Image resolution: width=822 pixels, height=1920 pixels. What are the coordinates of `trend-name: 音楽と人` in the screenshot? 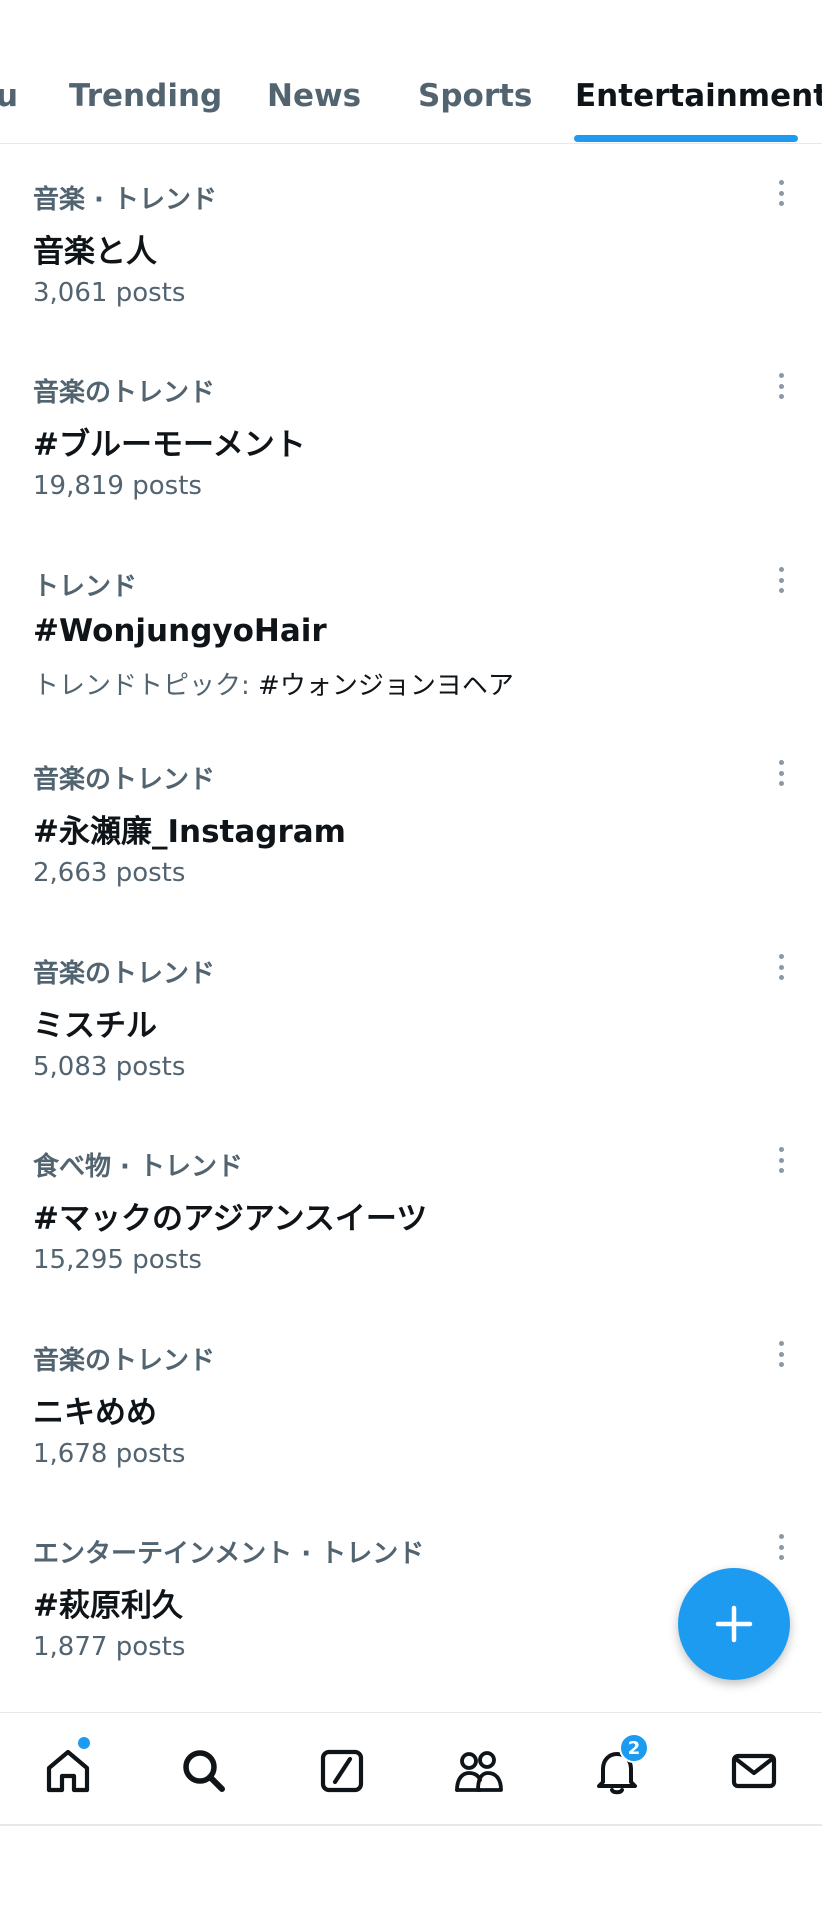 It's located at (95, 252).